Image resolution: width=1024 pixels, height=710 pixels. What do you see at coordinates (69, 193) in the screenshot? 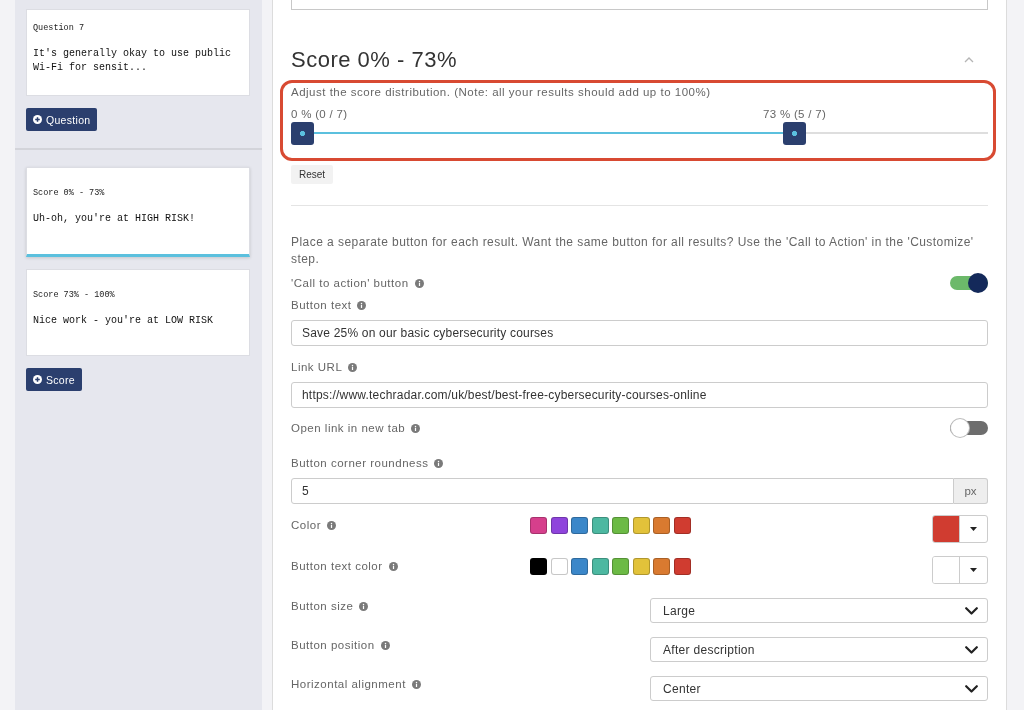
I see `card-title: Score 0% - 73%` at bounding box center [69, 193].